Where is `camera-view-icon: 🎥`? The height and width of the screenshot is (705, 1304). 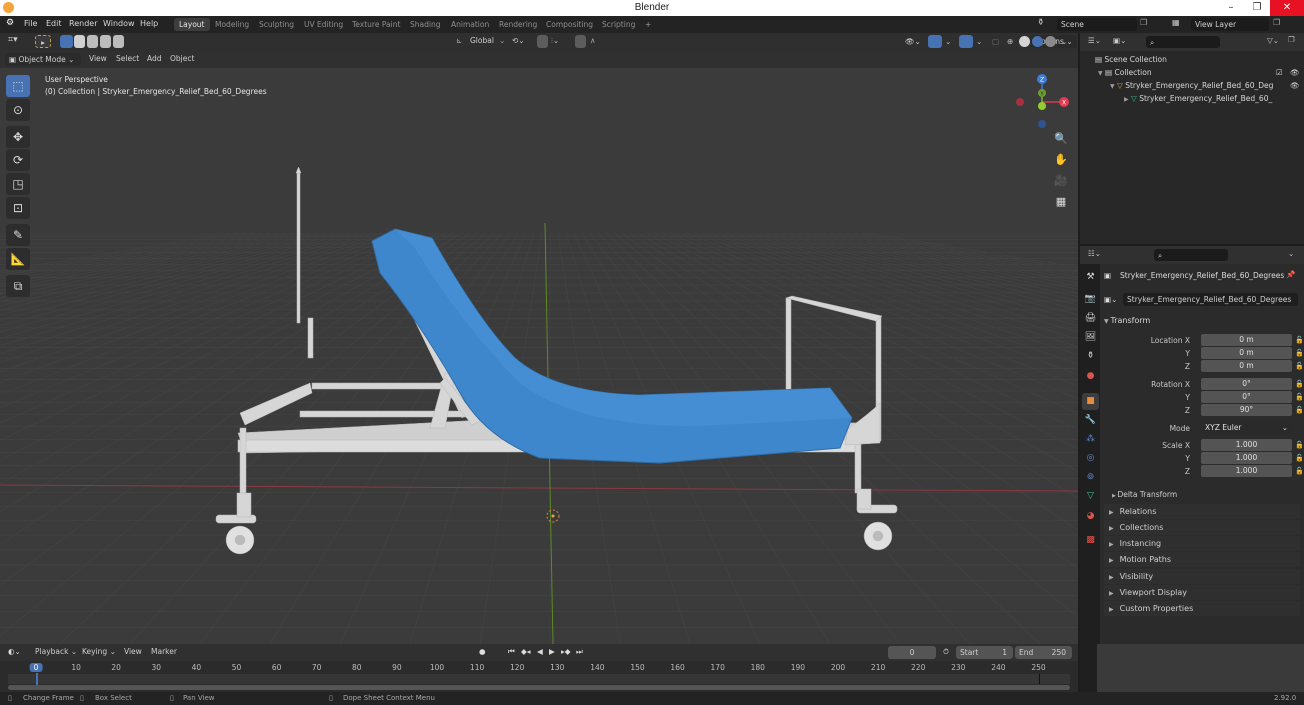
camera-view-icon: 🎥 is located at coordinates (1061, 181).